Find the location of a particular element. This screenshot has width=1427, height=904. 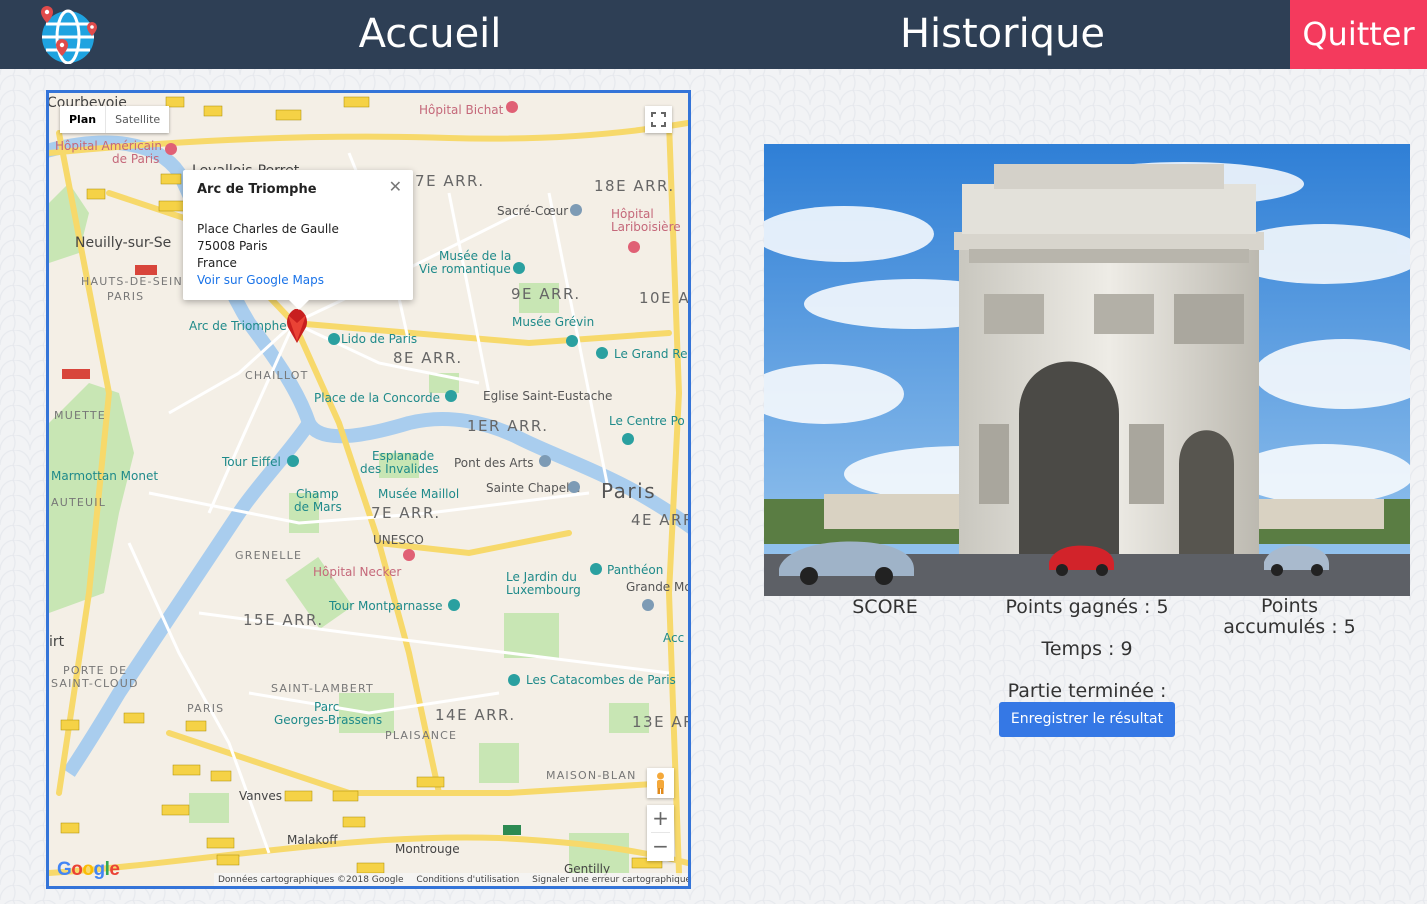

map-type-control: Plan Satellite is located at coordinates (115, 119).